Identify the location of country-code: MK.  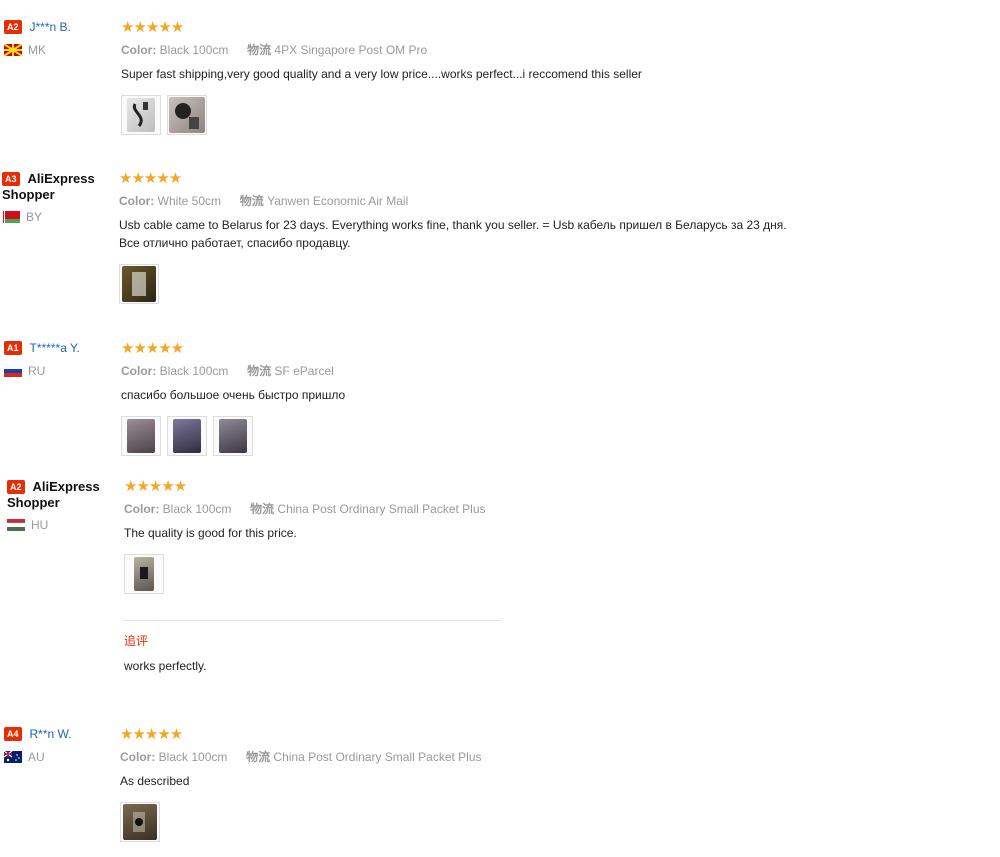
(37, 50).